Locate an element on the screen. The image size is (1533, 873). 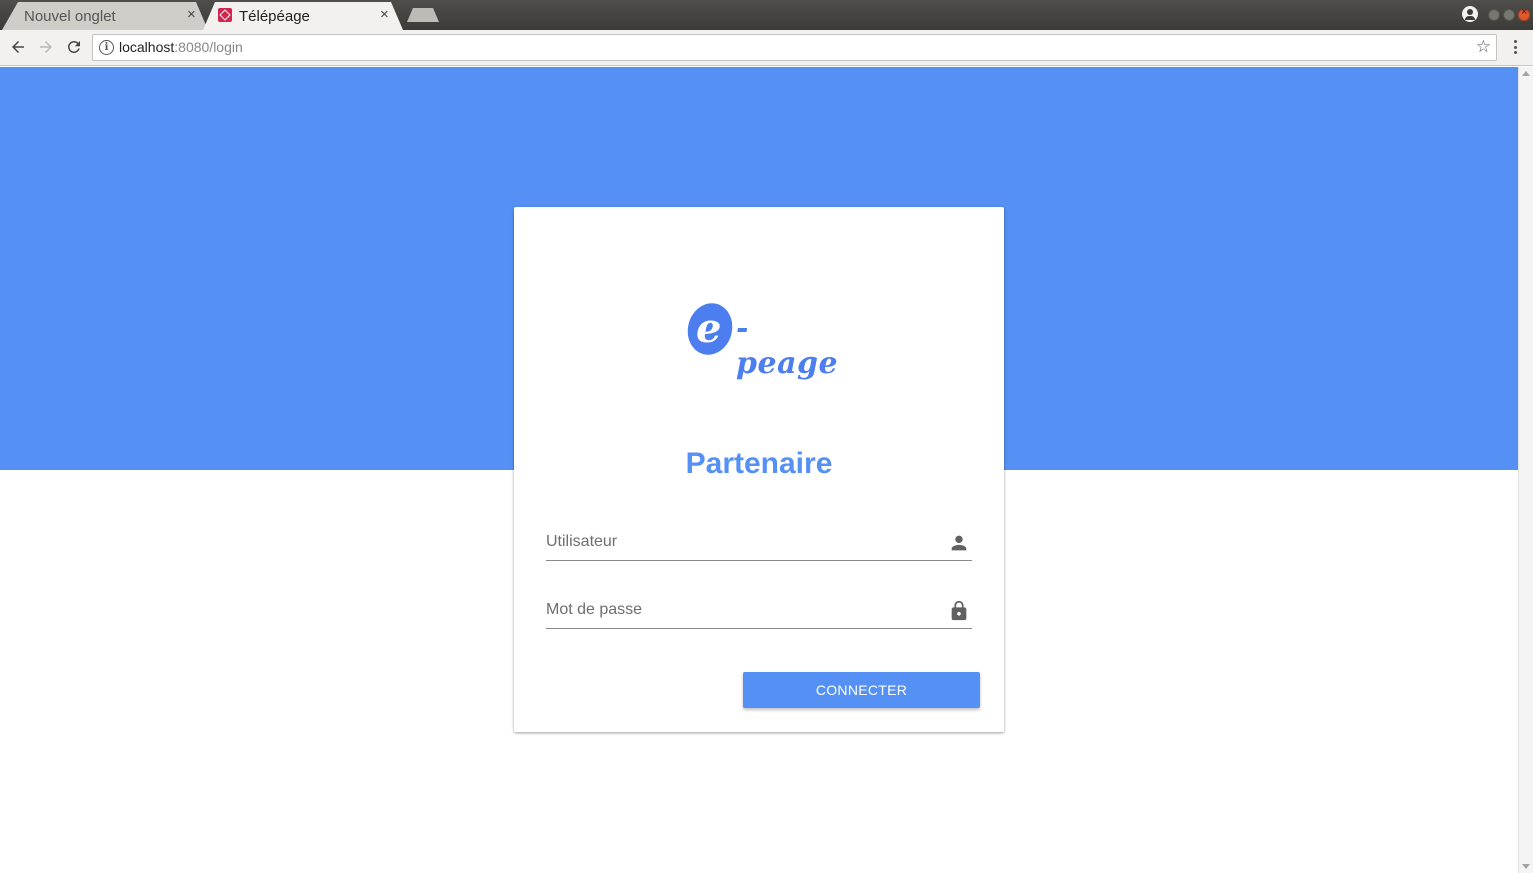
forward-button is located at coordinates (46, 47).